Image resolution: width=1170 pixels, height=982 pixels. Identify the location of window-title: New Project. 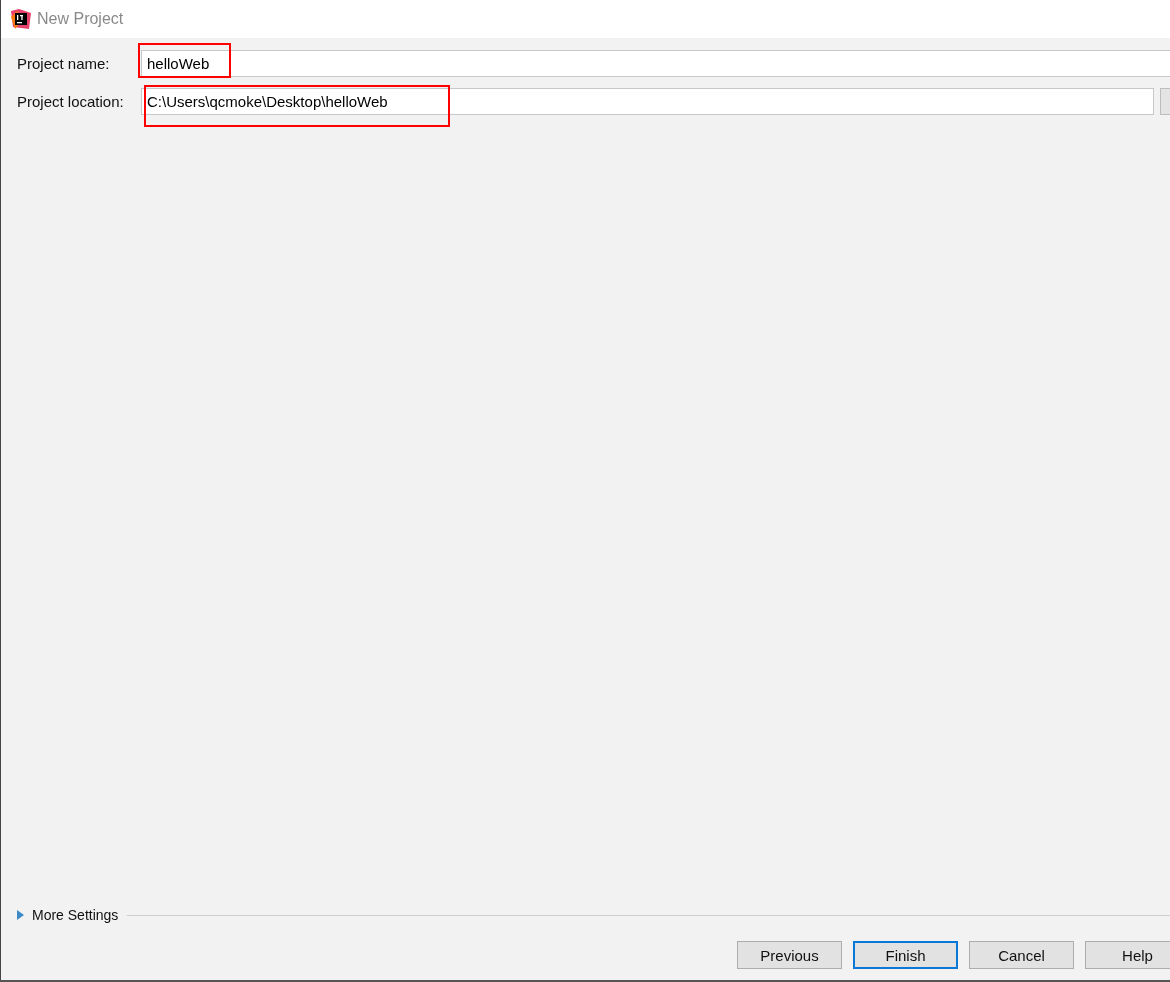
(80, 19).